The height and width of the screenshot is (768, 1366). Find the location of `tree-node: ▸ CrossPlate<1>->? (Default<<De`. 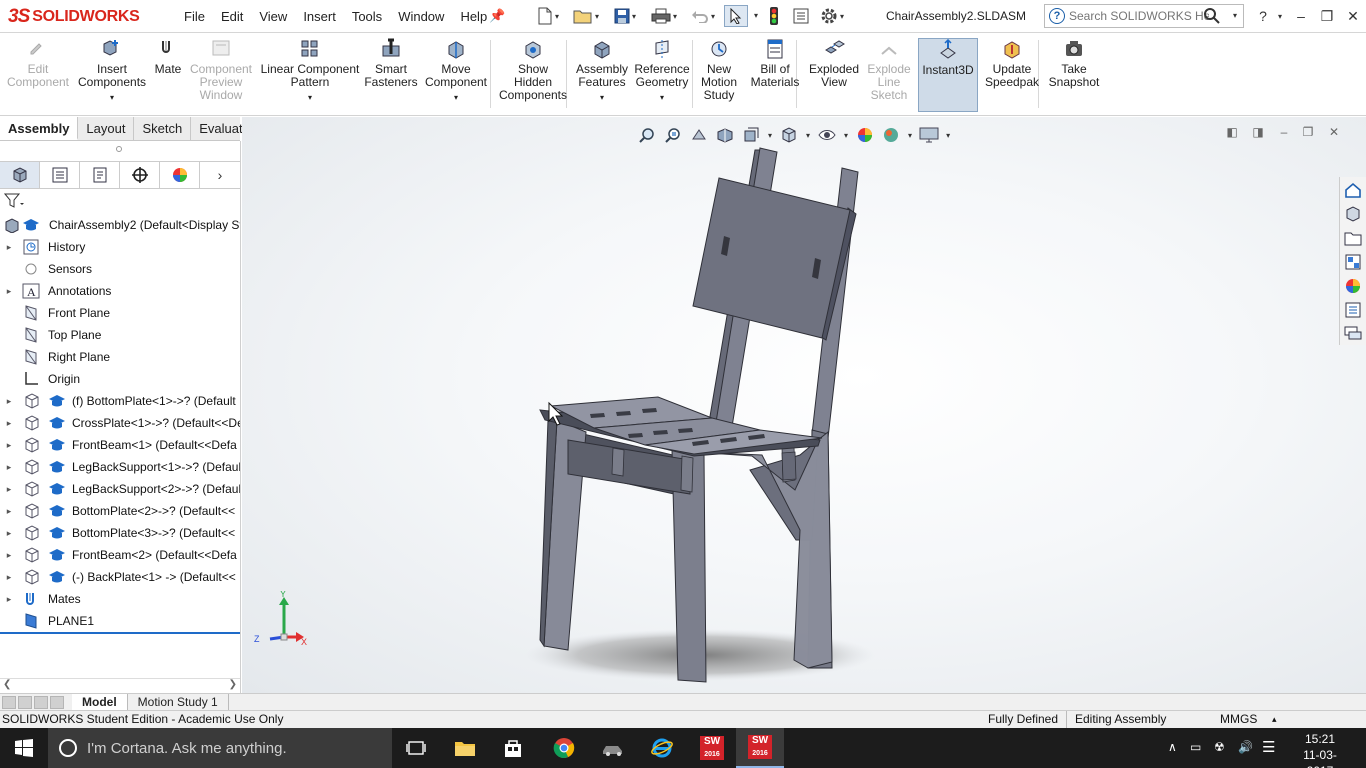

tree-node: ▸ CrossPlate<1>->? (Default<<De is located at coordinates (120, 423).